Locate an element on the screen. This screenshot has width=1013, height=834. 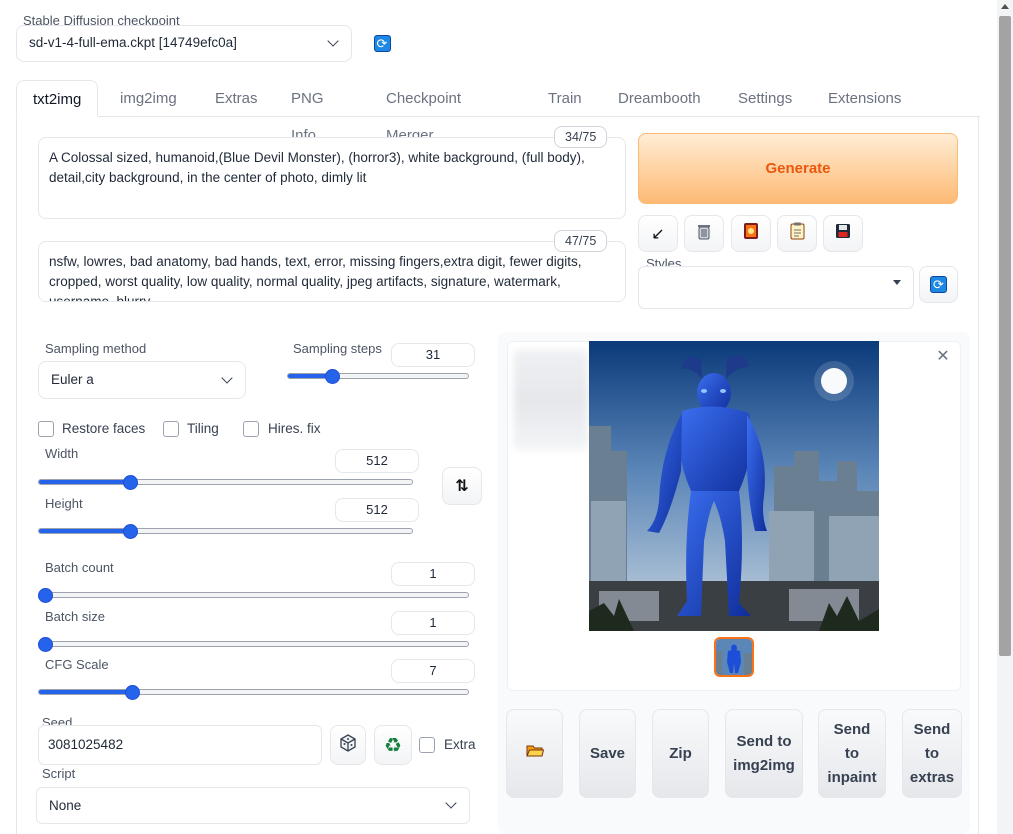
read-params-button: ↙ is located at coordinates (658, 233).